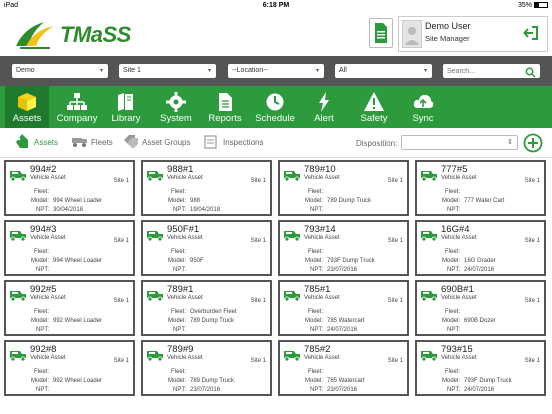  What do you see at coordinates (459, 142) in the screenshot?
I see `disposition-select: ⇕` at bounding box center [459, 142].